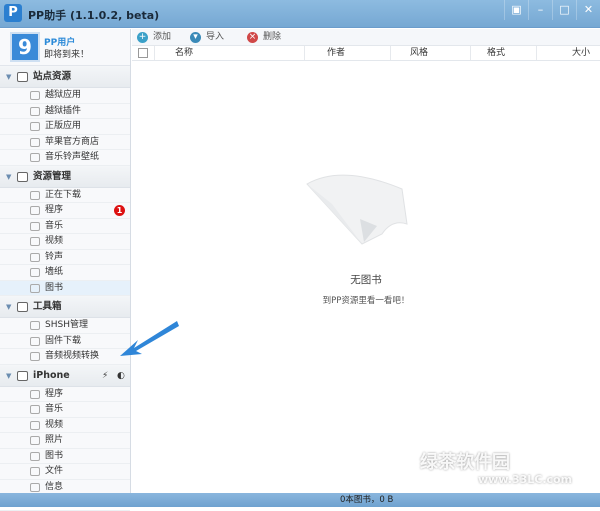  I want to click on delete-button: × 删除, so click(264, 37).